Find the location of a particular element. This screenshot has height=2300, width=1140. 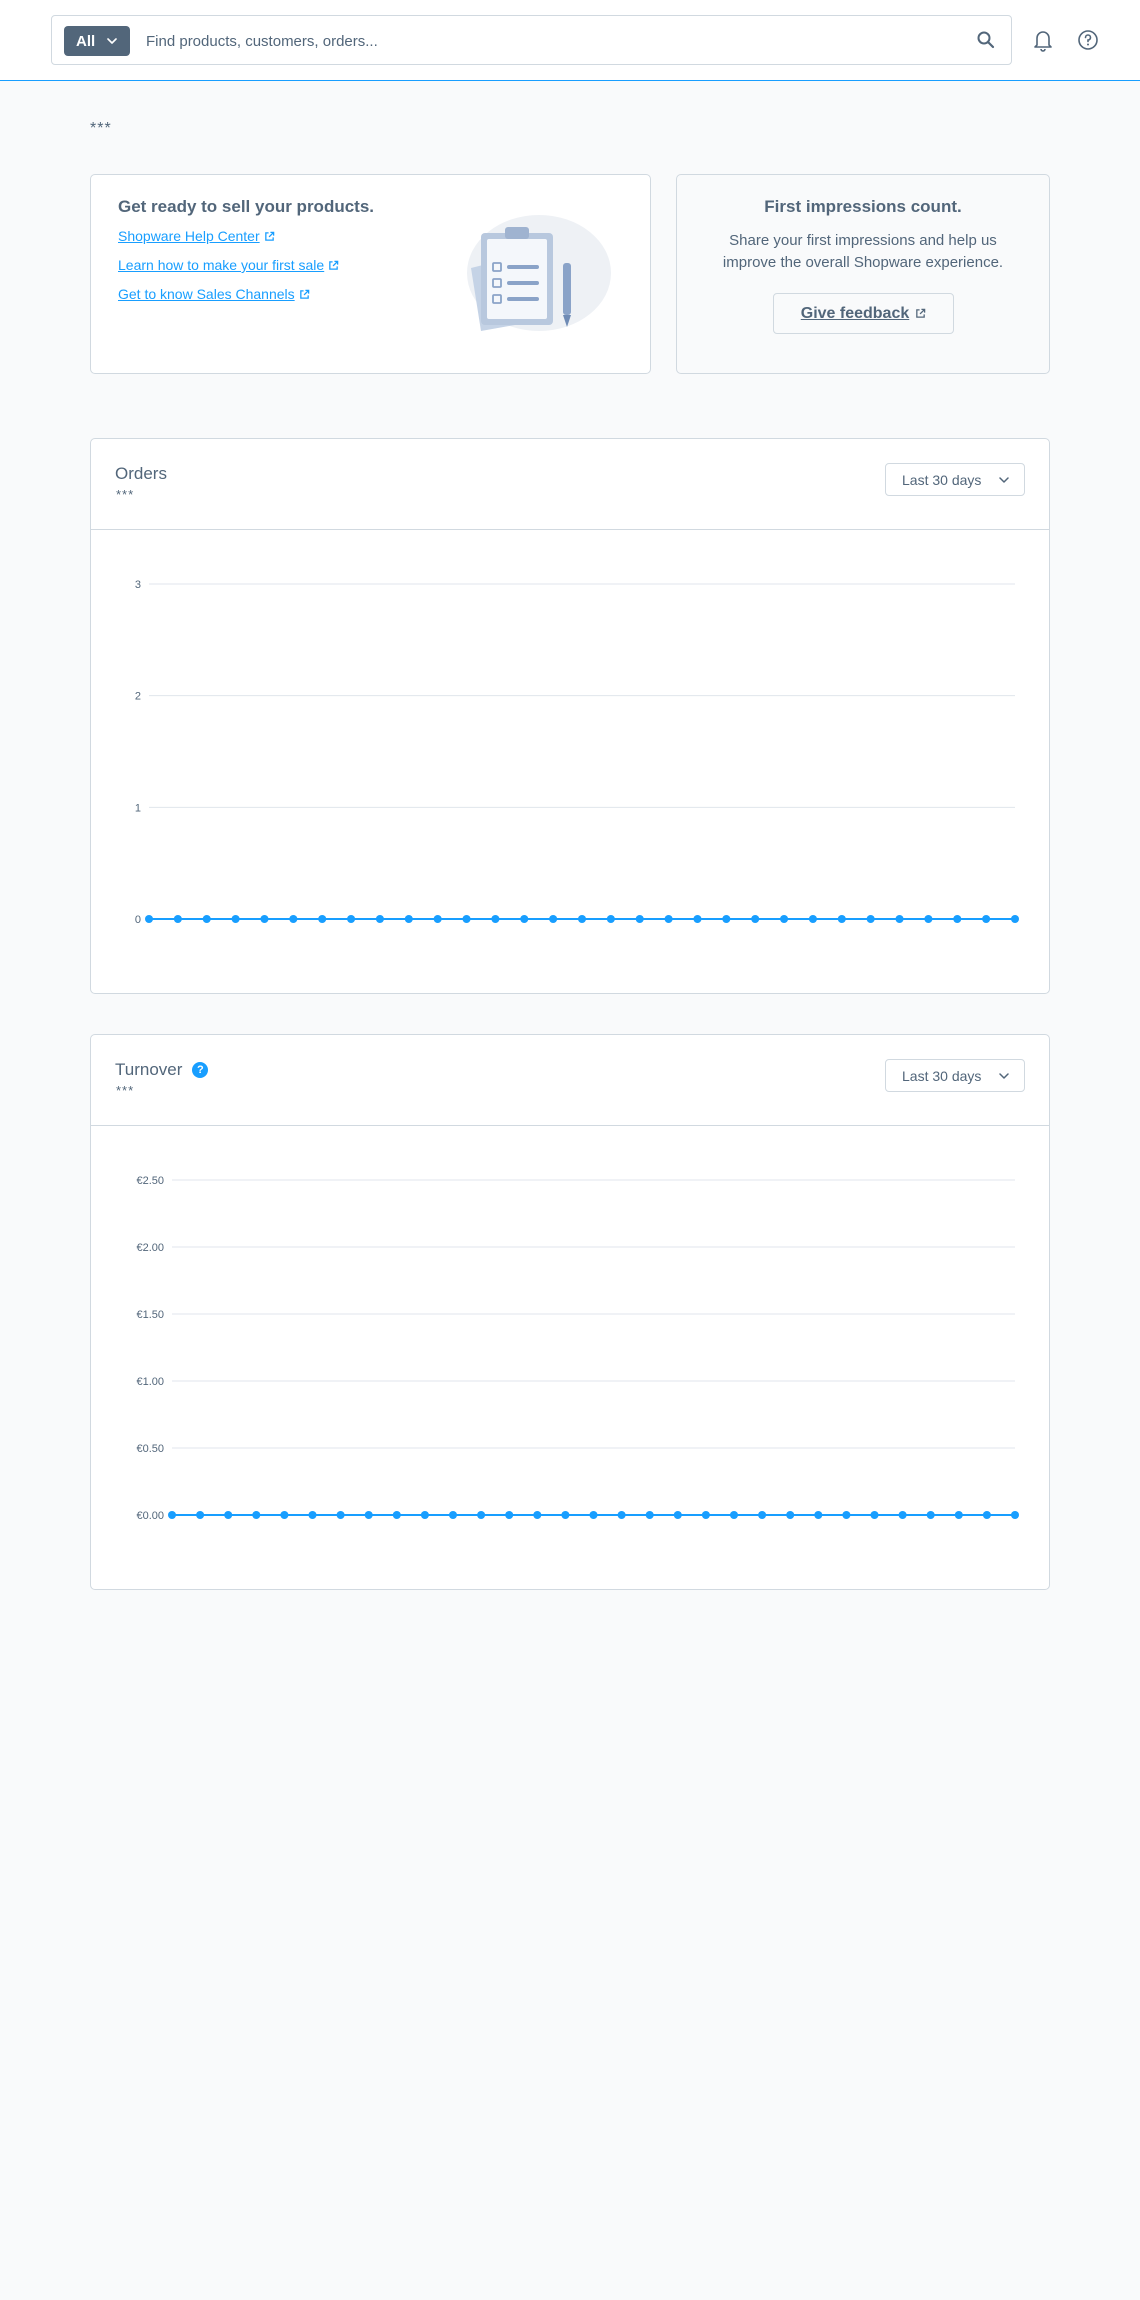

sales-channels-link: Get to know Sales Channels is located at coordinates (214, 294).